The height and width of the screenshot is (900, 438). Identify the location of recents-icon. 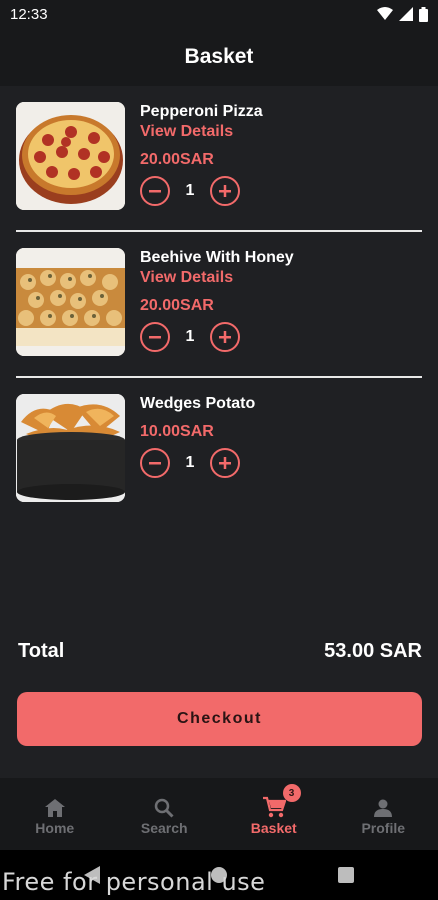
(346, 875).